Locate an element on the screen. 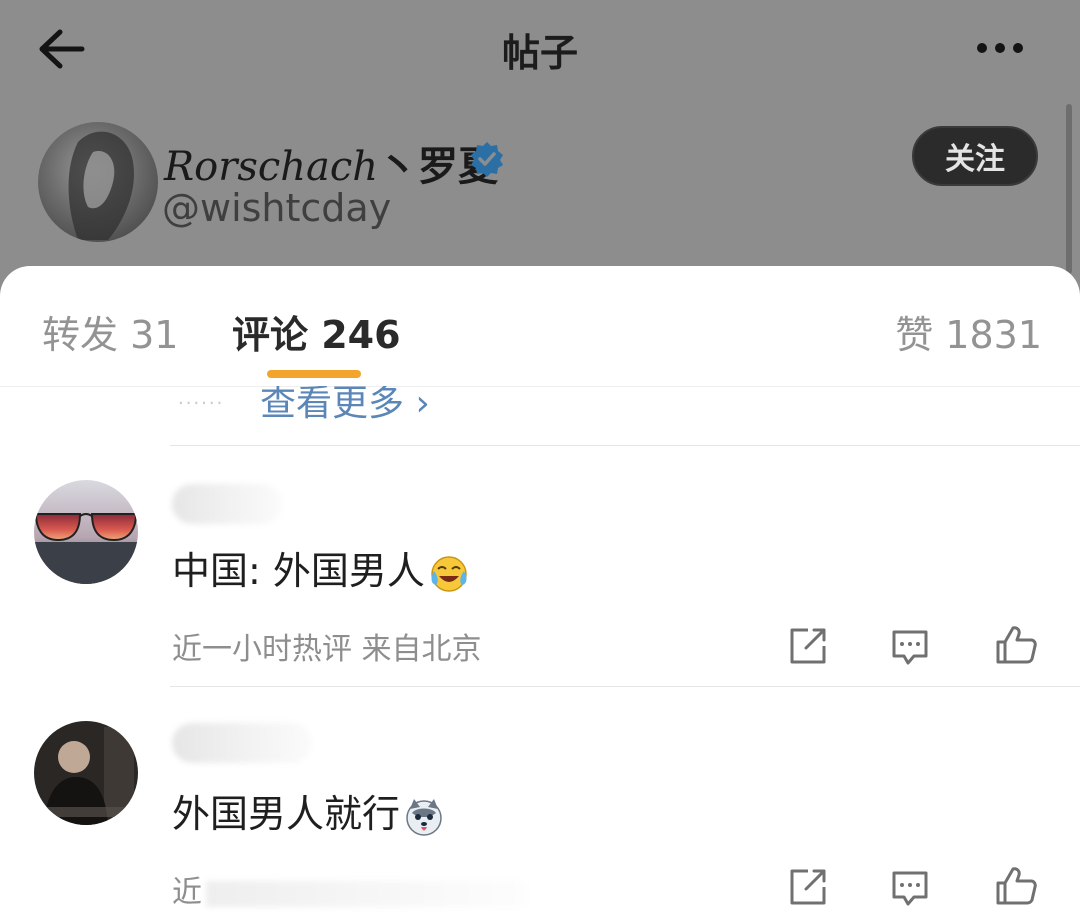 The width and height of the screenshot is (1080, 922). comment-text: 外国男人就行 is located at coordinates (308, 810).